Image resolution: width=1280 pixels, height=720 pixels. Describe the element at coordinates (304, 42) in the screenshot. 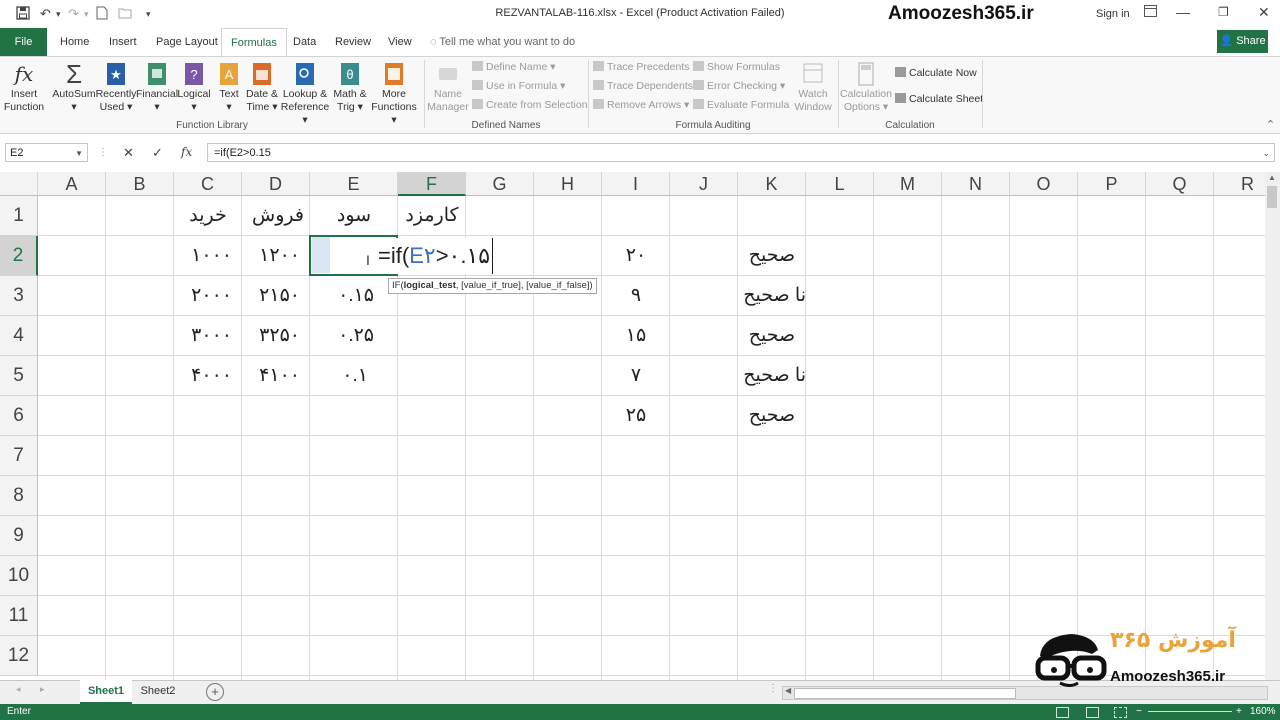

I see `tab-data: Data` at that location.